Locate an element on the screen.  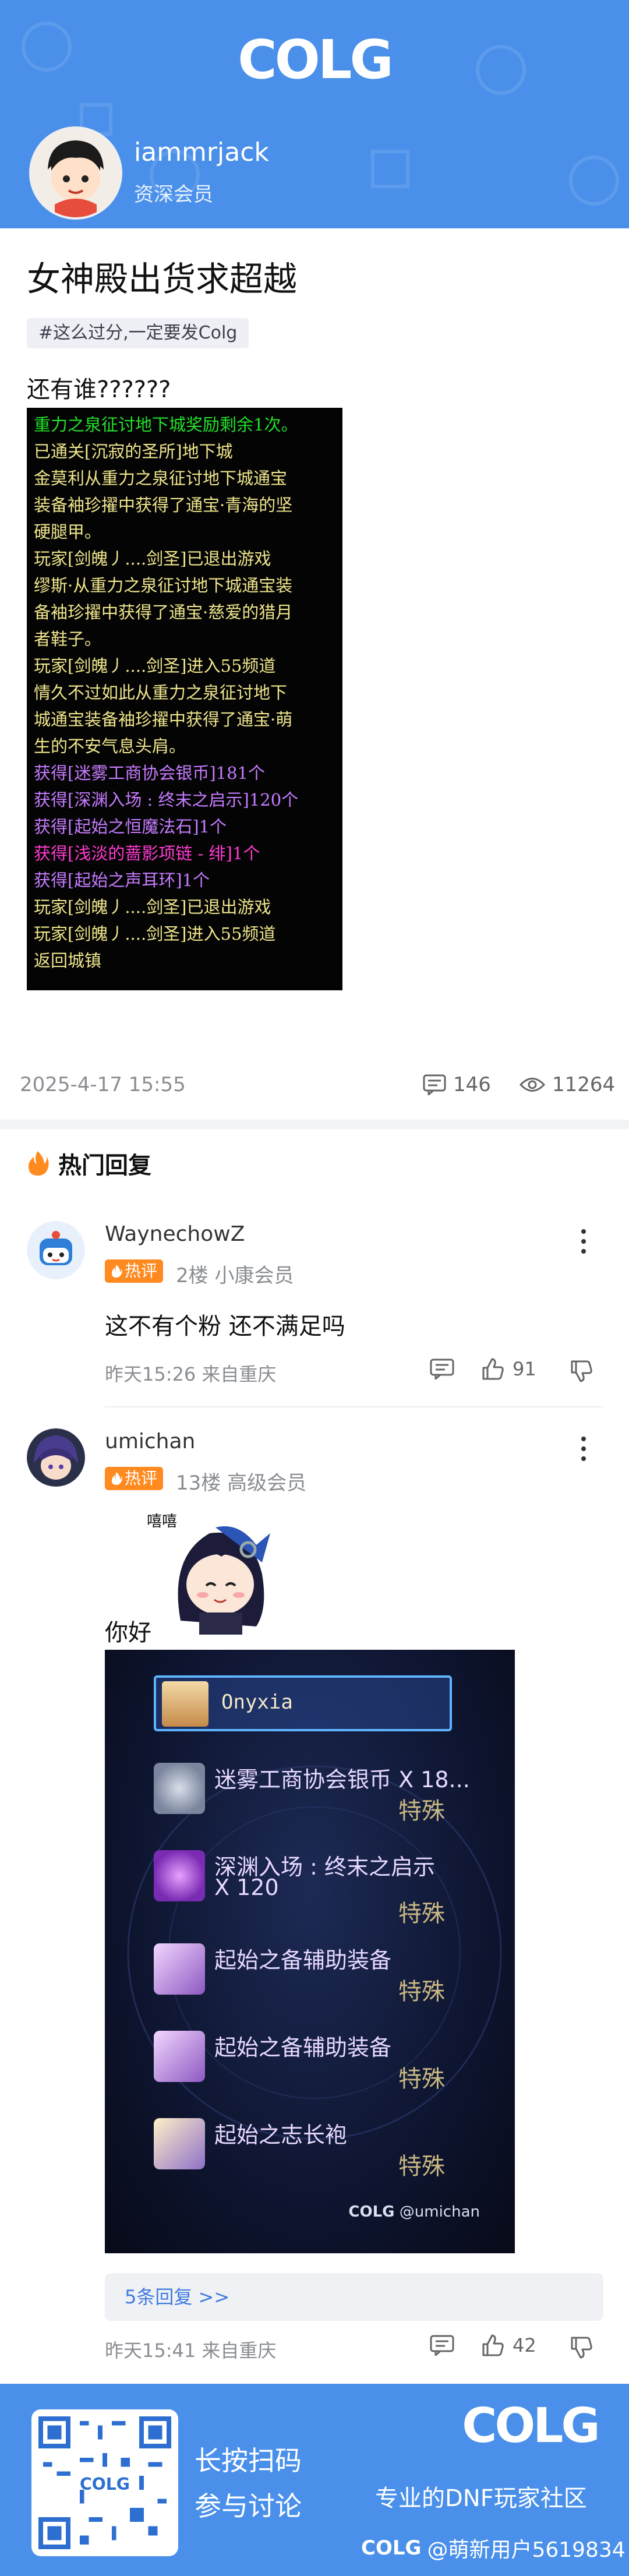
commenter-name: umichan is located at coordinates (150, 1441).